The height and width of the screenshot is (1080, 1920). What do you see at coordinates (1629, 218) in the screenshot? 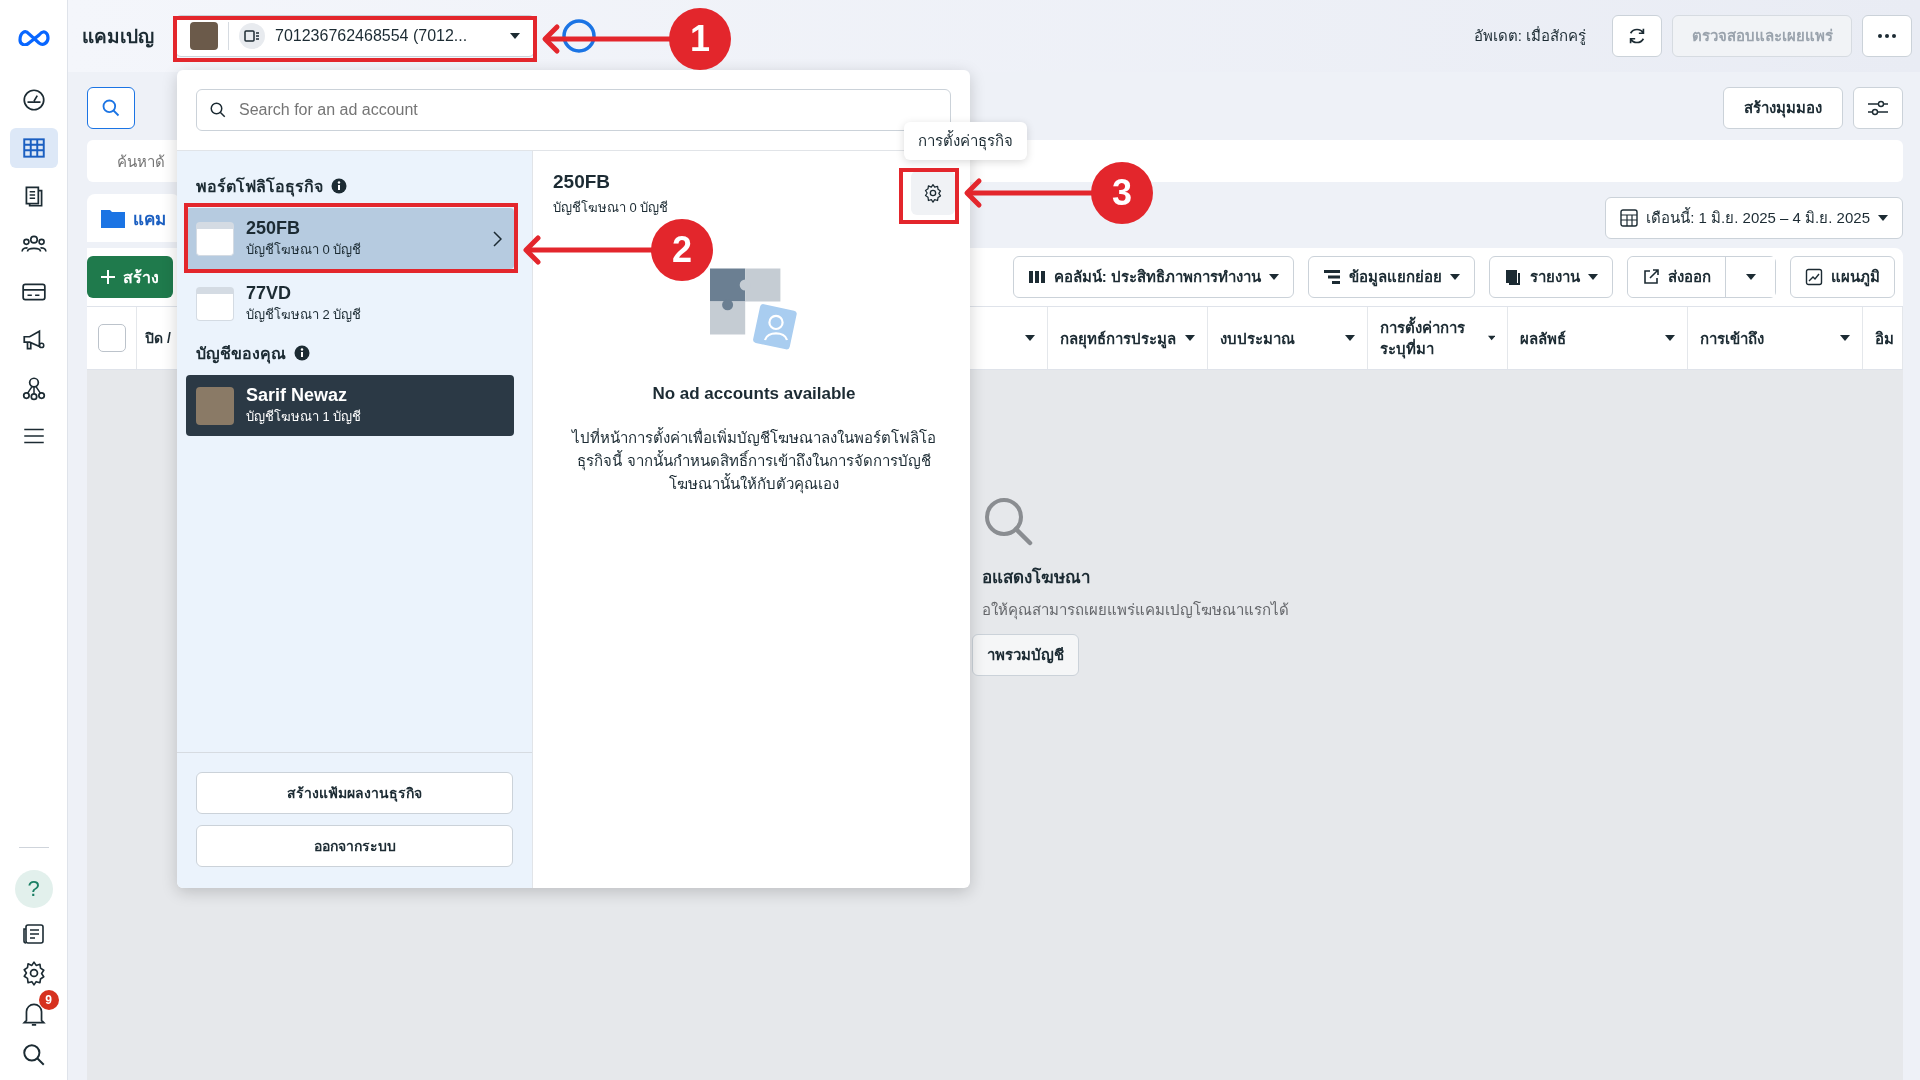
I see `calendar-icon` at bounding box center [1629, 218].